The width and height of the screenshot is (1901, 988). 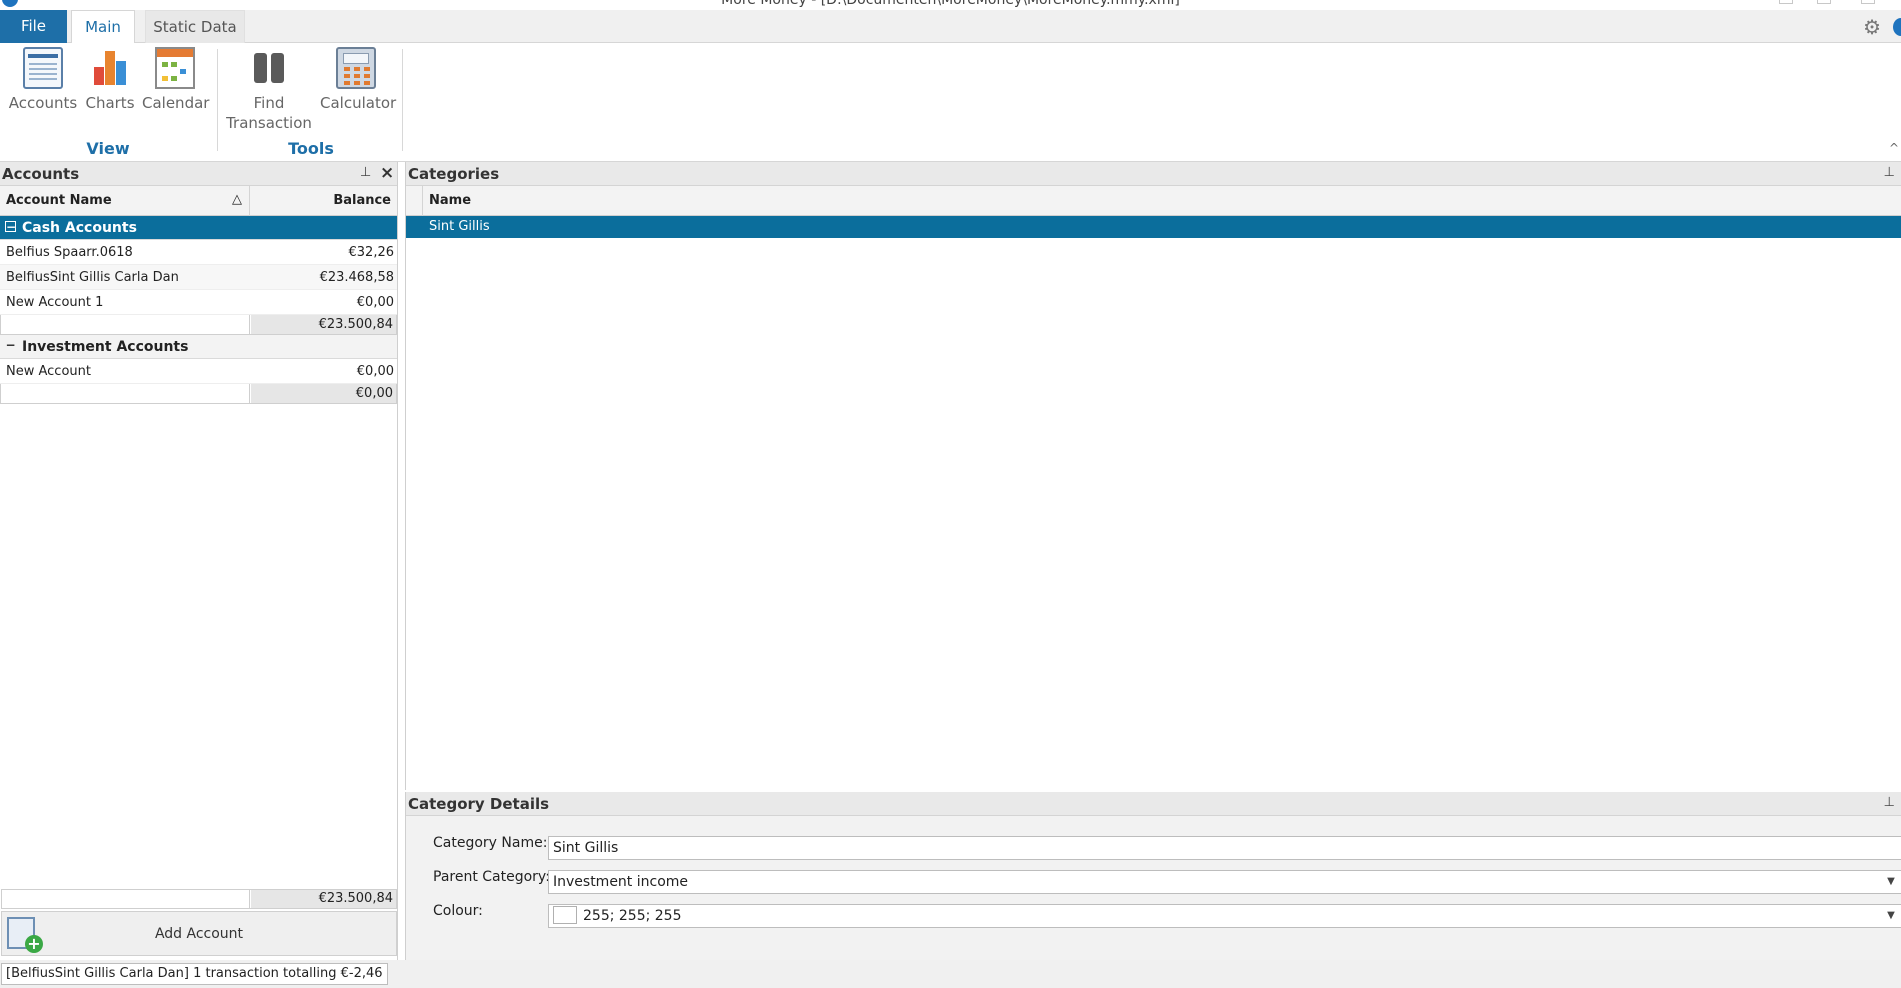 I want to click on calendar-icon, so click(x=175, y=68).